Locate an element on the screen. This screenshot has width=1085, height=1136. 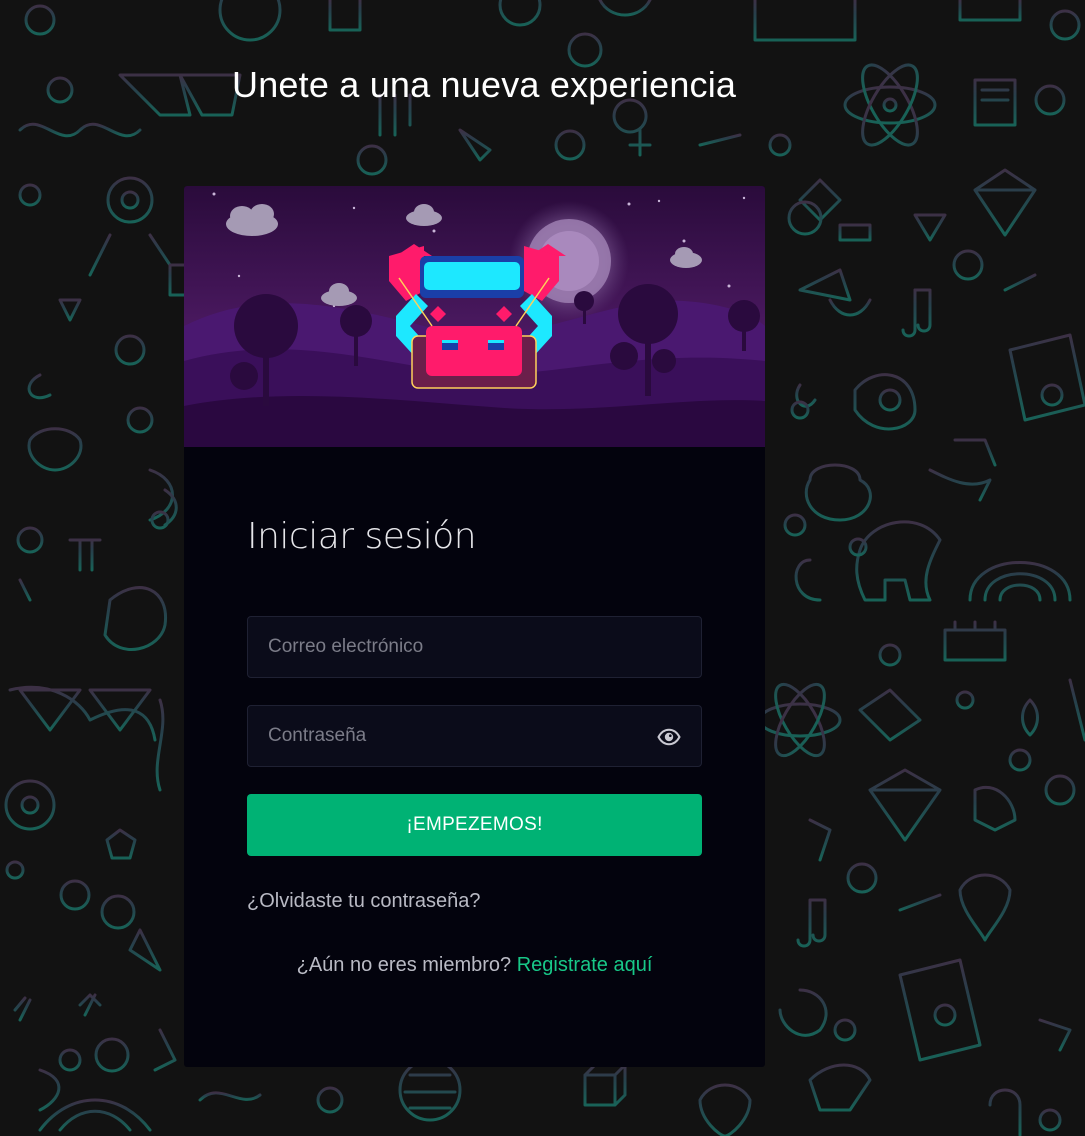
email-field-wrapper is located at coordinates (474, 647).